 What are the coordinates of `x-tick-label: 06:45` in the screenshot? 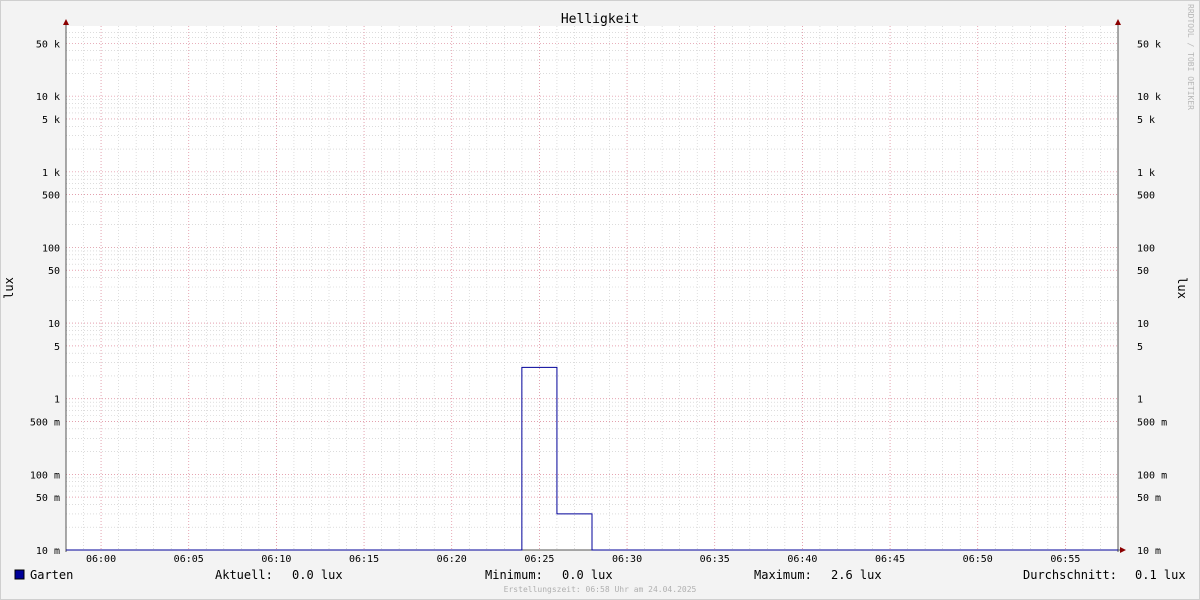 It's located at (890, 559).